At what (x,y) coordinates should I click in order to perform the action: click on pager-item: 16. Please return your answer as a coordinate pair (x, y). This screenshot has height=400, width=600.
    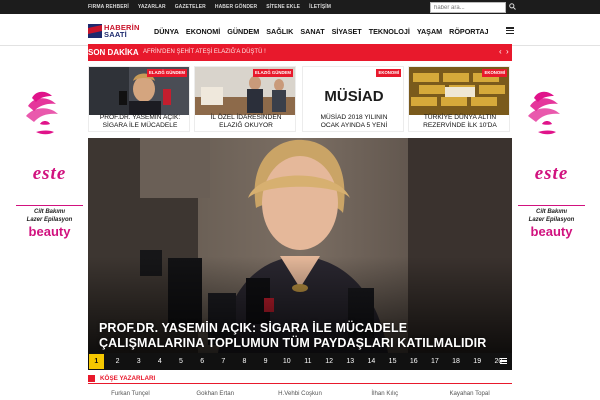
    Looking at the image, I should click on (413, 361).